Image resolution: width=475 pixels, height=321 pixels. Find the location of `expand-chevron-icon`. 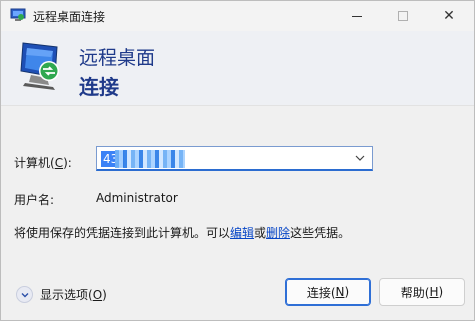

expand-chevron-icon is located at coordinates (24, 294).